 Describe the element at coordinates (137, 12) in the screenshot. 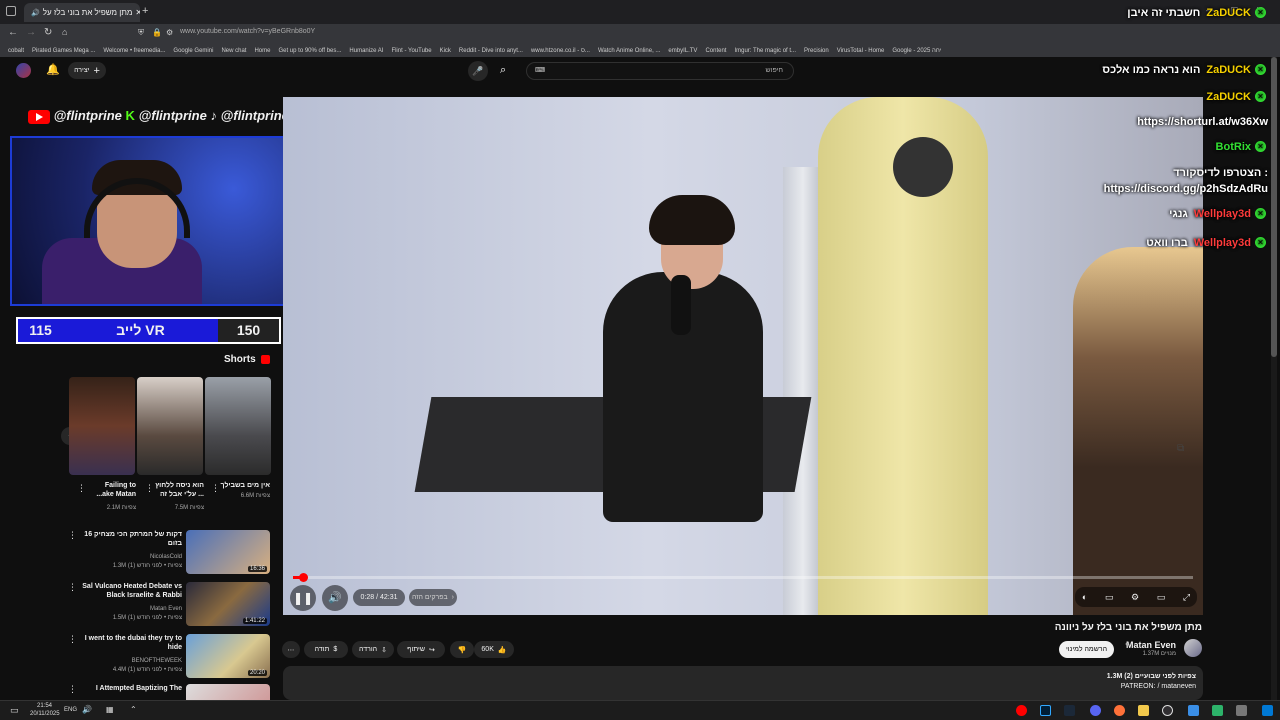

I see `close-tab-icon: ✕` at that location.